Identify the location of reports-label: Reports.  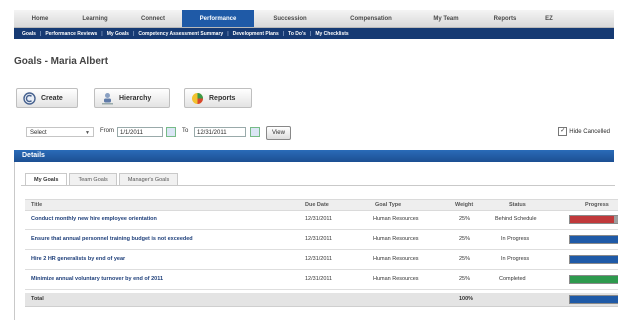
(222, 98).